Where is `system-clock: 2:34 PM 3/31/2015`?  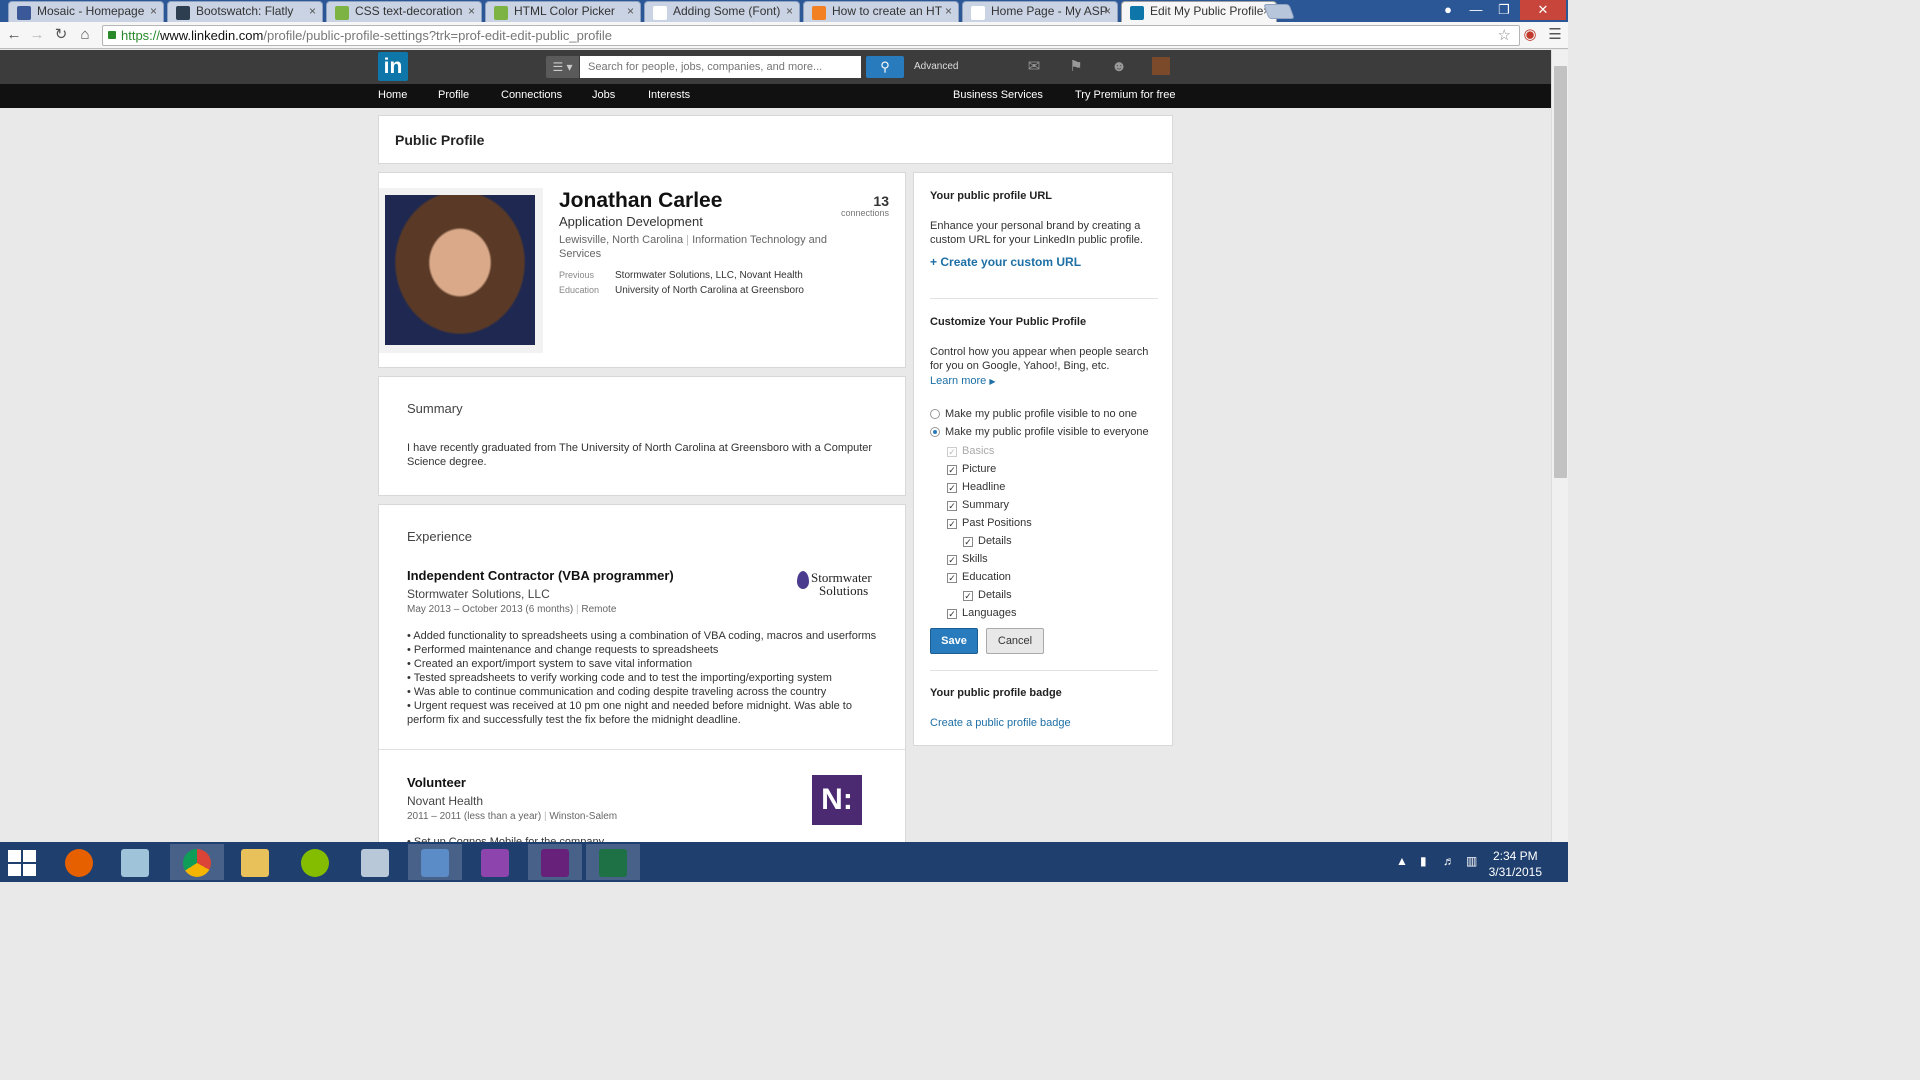 system-clock: 2:34 PM 3/31/2015 is located at coordinates (1515, 864).